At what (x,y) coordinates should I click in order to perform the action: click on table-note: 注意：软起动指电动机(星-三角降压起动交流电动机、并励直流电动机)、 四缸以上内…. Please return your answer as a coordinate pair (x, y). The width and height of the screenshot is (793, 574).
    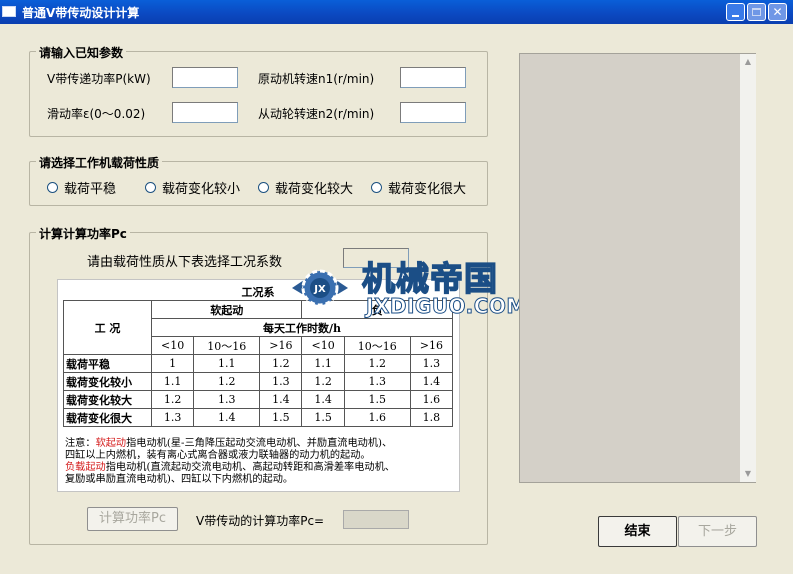
    Looking at the image, I should click on (261, 462).